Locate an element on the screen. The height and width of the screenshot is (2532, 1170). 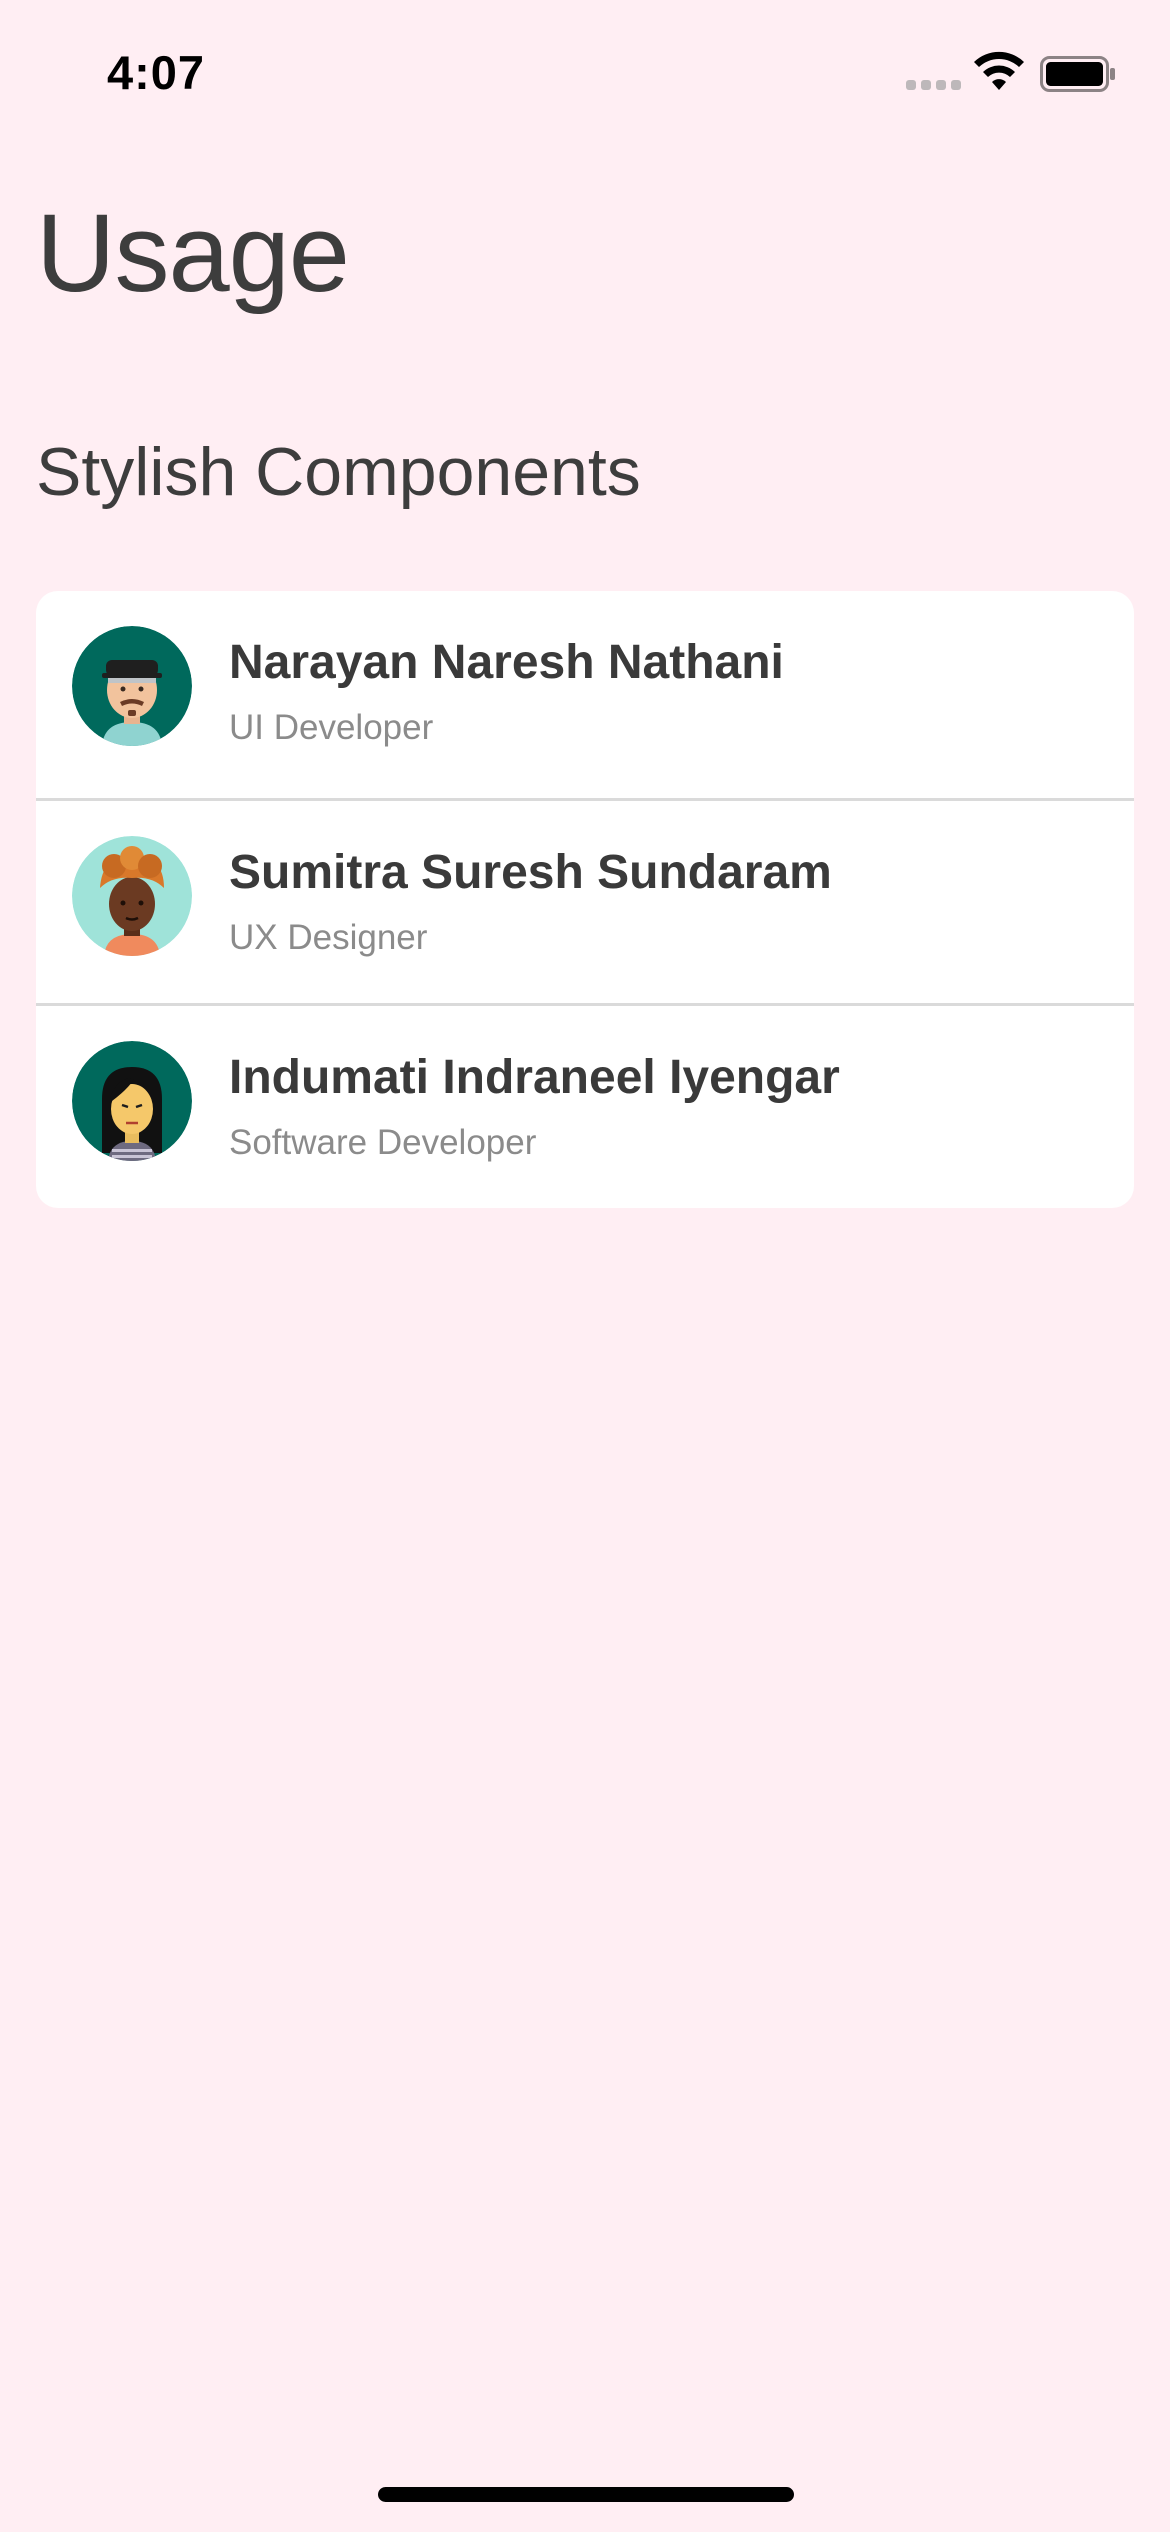
list-item-role: UI Developer is located at coordinates (331, 727).